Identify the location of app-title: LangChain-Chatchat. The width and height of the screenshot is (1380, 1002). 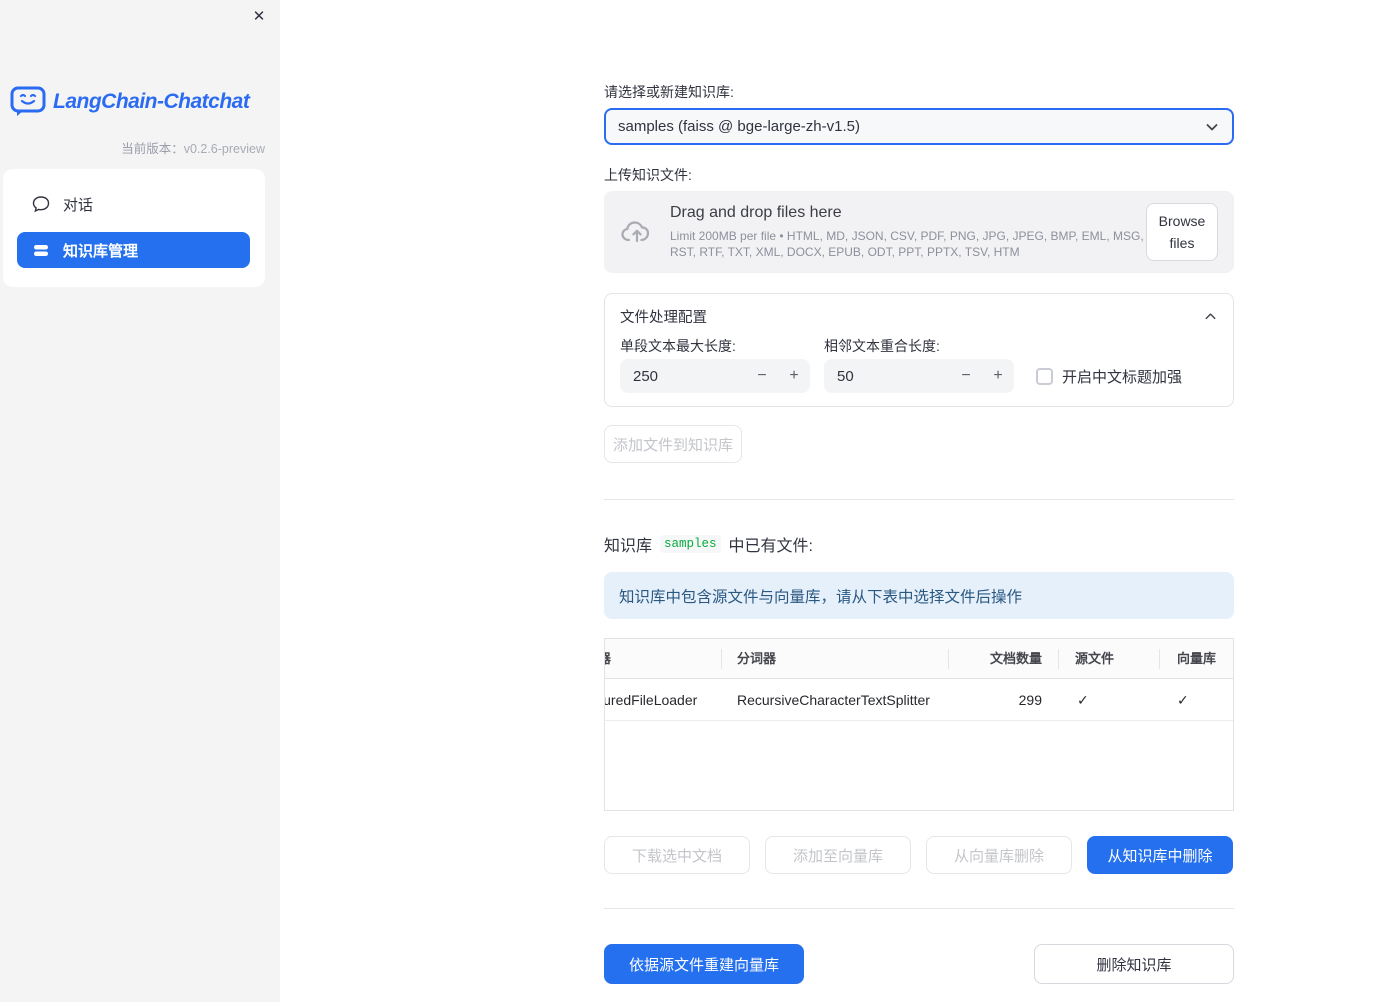
(151, 101).